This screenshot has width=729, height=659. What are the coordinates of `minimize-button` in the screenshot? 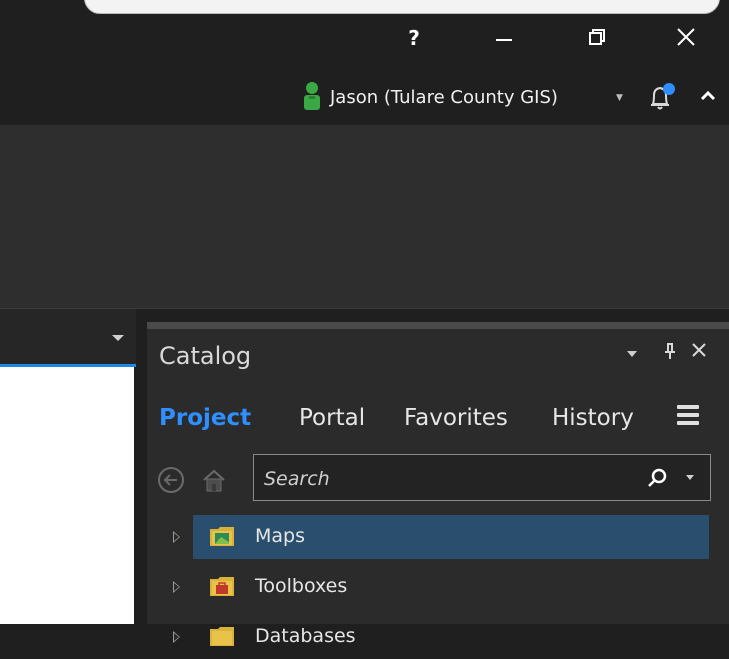 It's located at (504, 38).